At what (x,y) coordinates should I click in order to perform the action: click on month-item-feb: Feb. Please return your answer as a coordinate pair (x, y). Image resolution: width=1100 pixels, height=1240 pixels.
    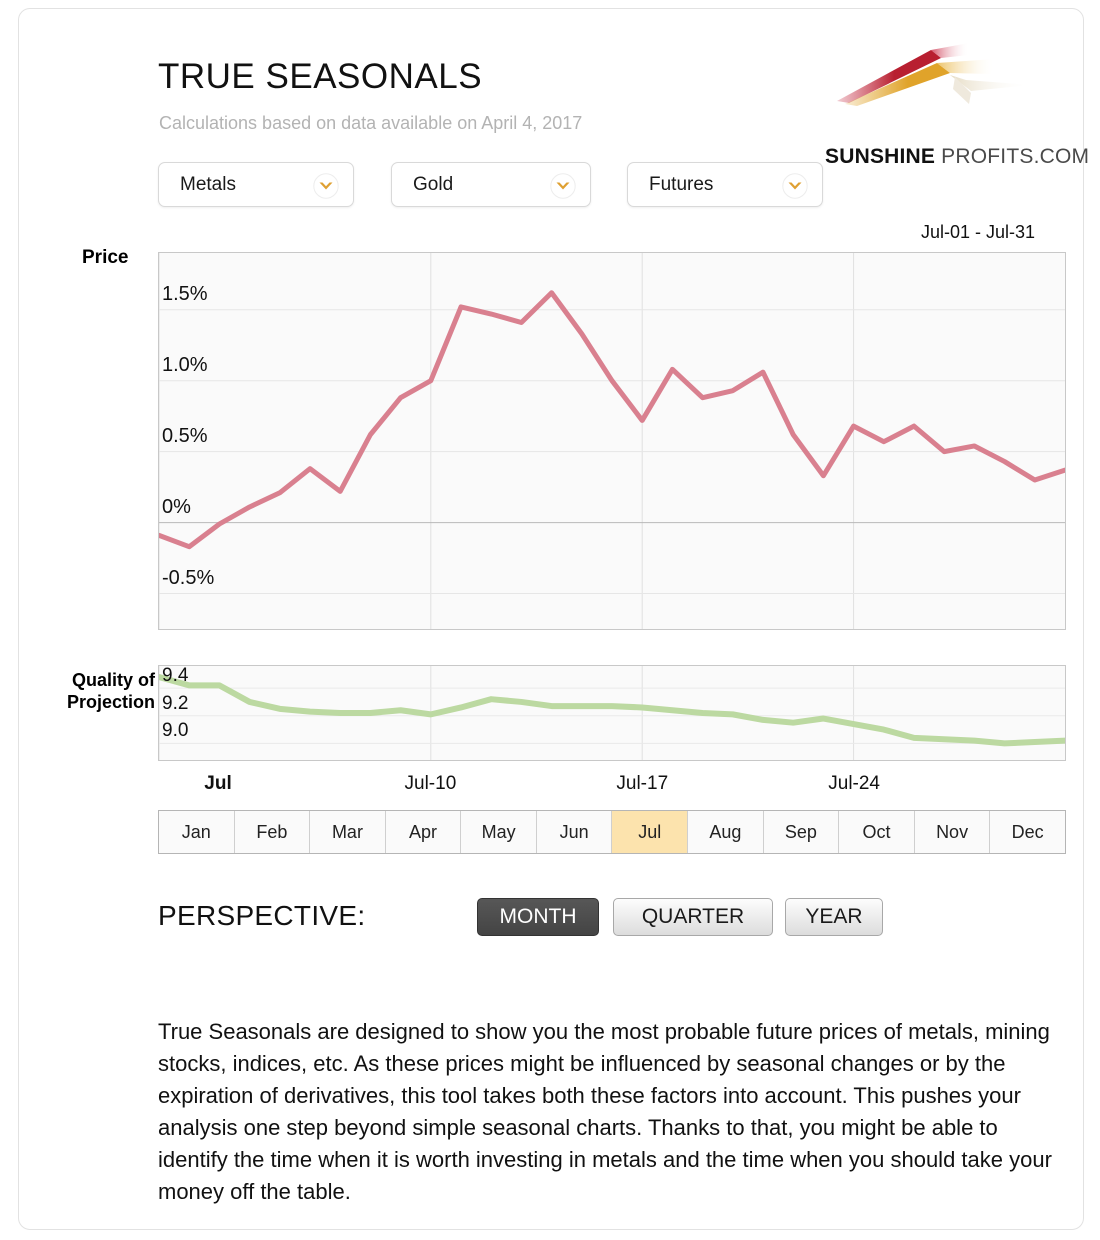
    Looking at the image, I should click on (272, 832).